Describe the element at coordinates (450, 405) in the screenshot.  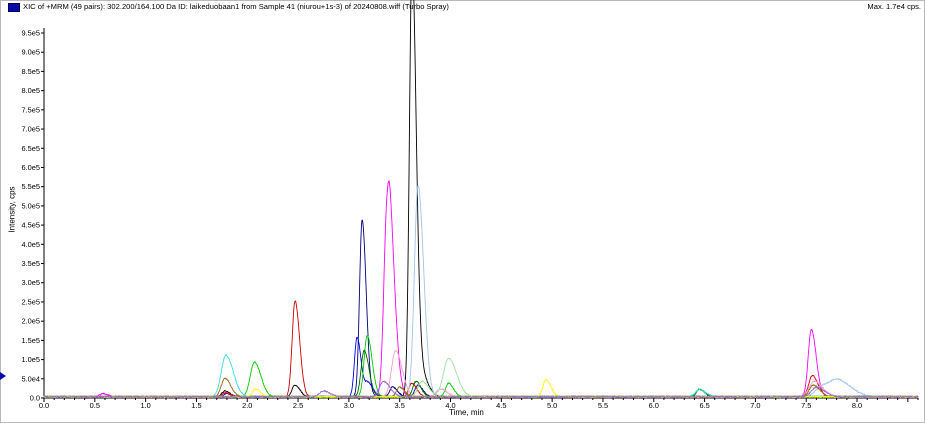
I see `x-tick-label: 4.0` at that location.